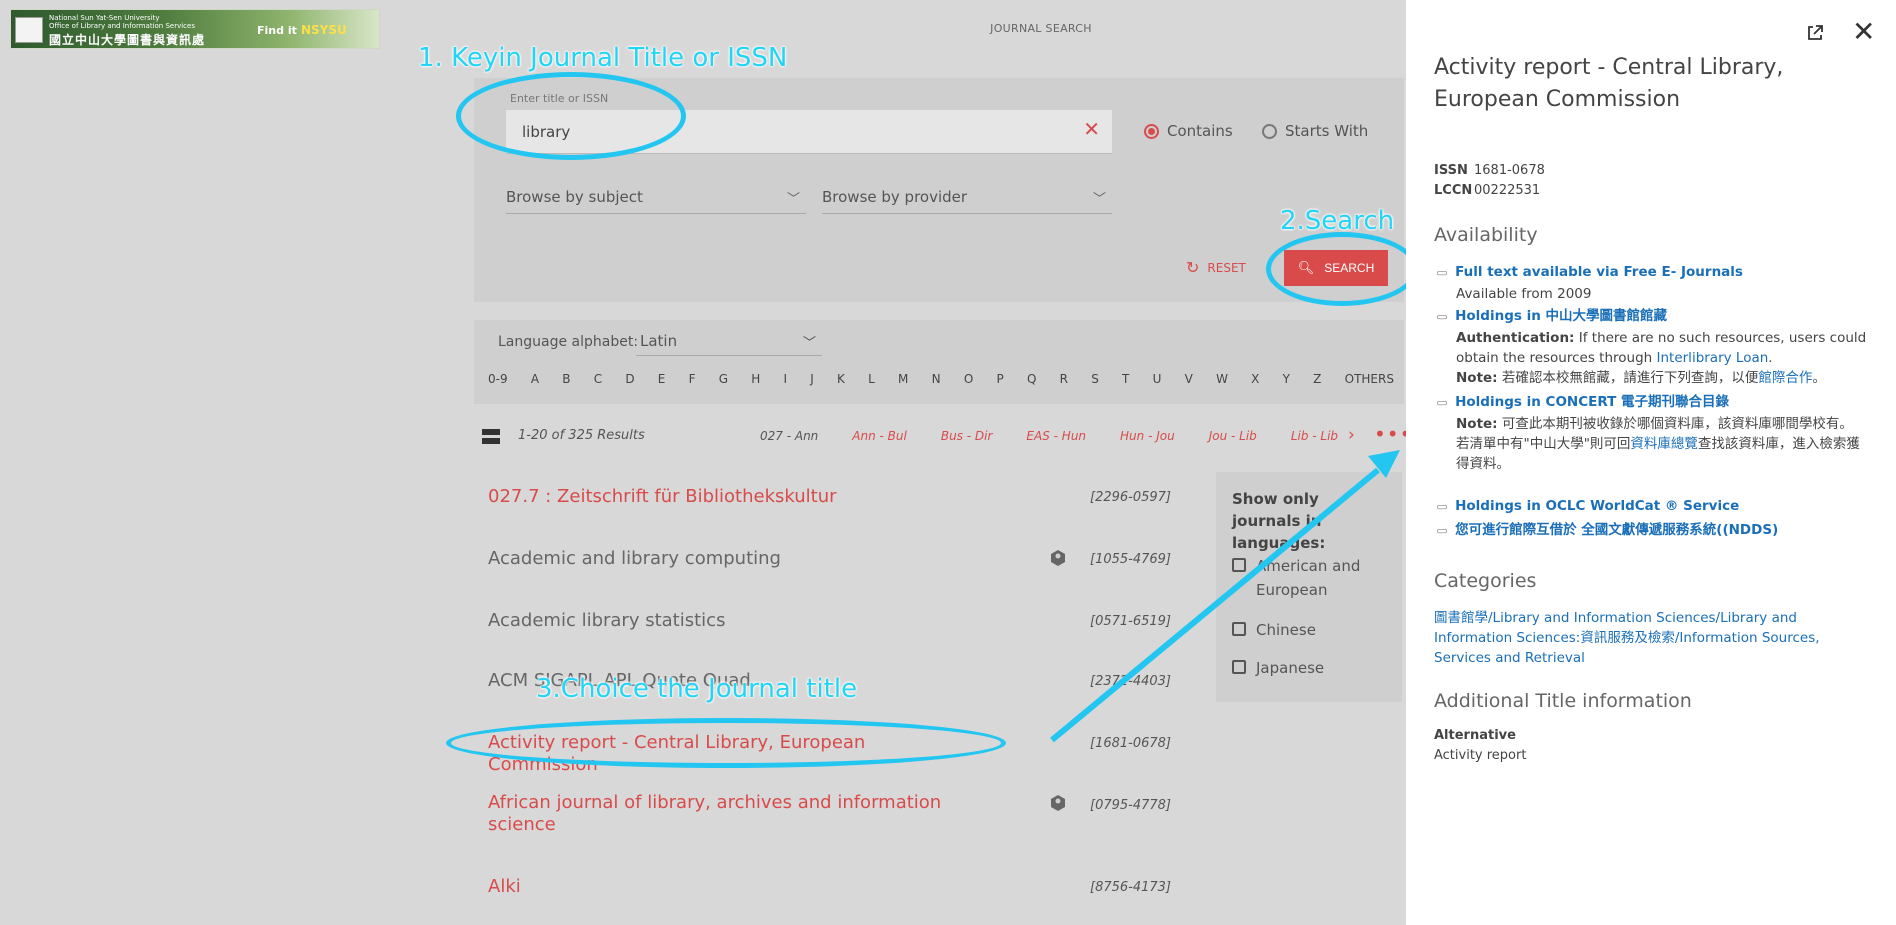  Describe the element at coordinates (1342, 269) in the screenshot. I see `annotation-ring-search-button` at that location.